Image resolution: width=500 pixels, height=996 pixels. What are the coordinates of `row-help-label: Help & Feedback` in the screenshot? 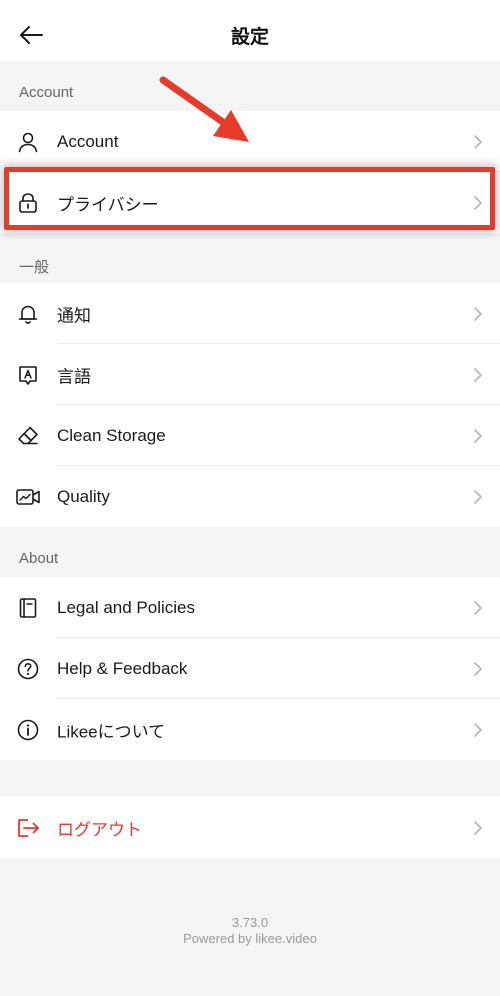 It's located at (122, 668).